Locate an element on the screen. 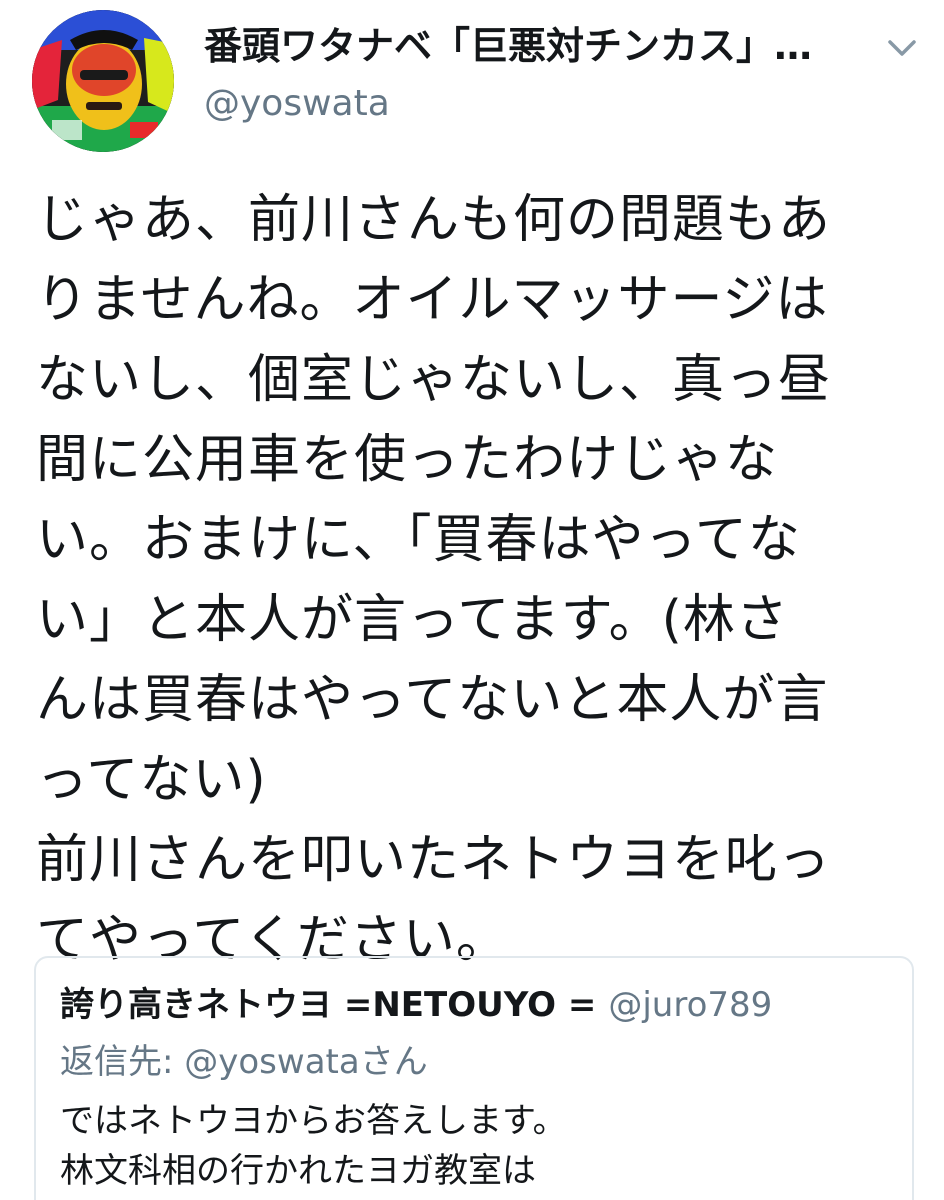 The image size is (944, 1200). quoted-author: 誇り高きネトウヨ =NETOUYO = @juro789 is located at coordinates (416, 1005).